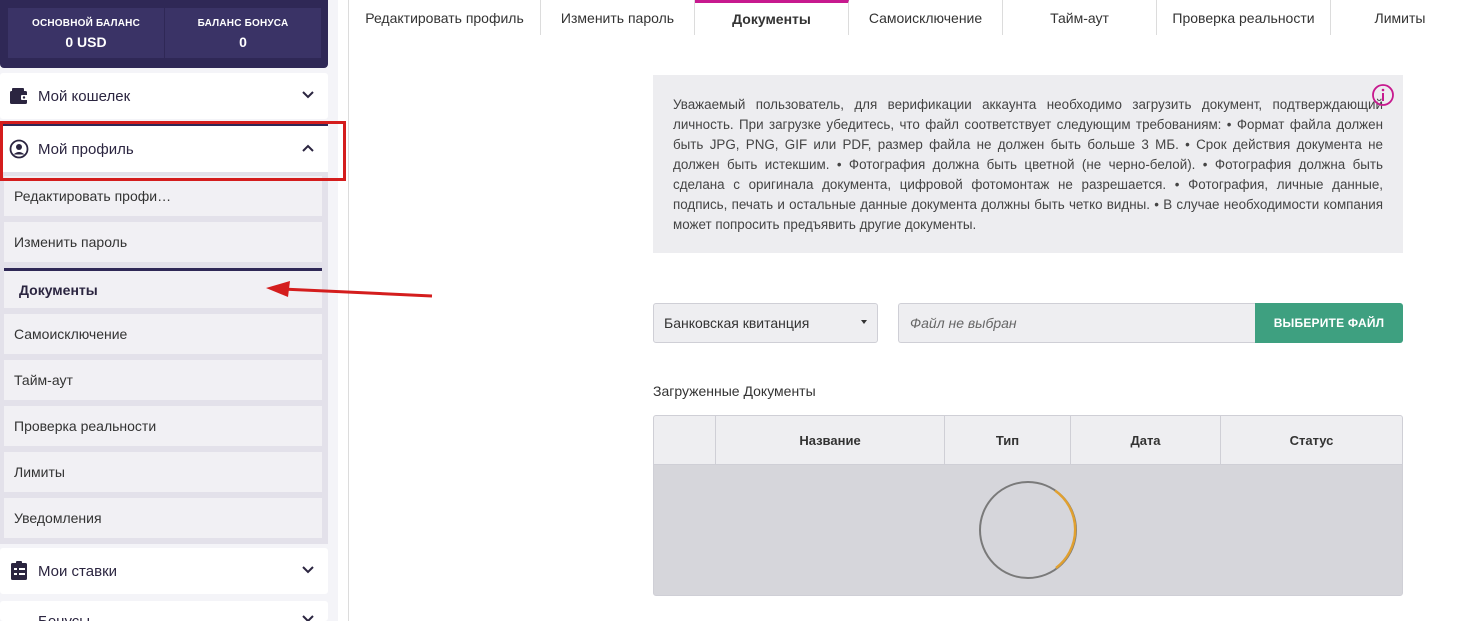 This screenshot has width=1469, height=621. Describe the element at coordinates (1244, 17) in the screenshot. I see `tab-reality-check: Проверка реальности` at that location.